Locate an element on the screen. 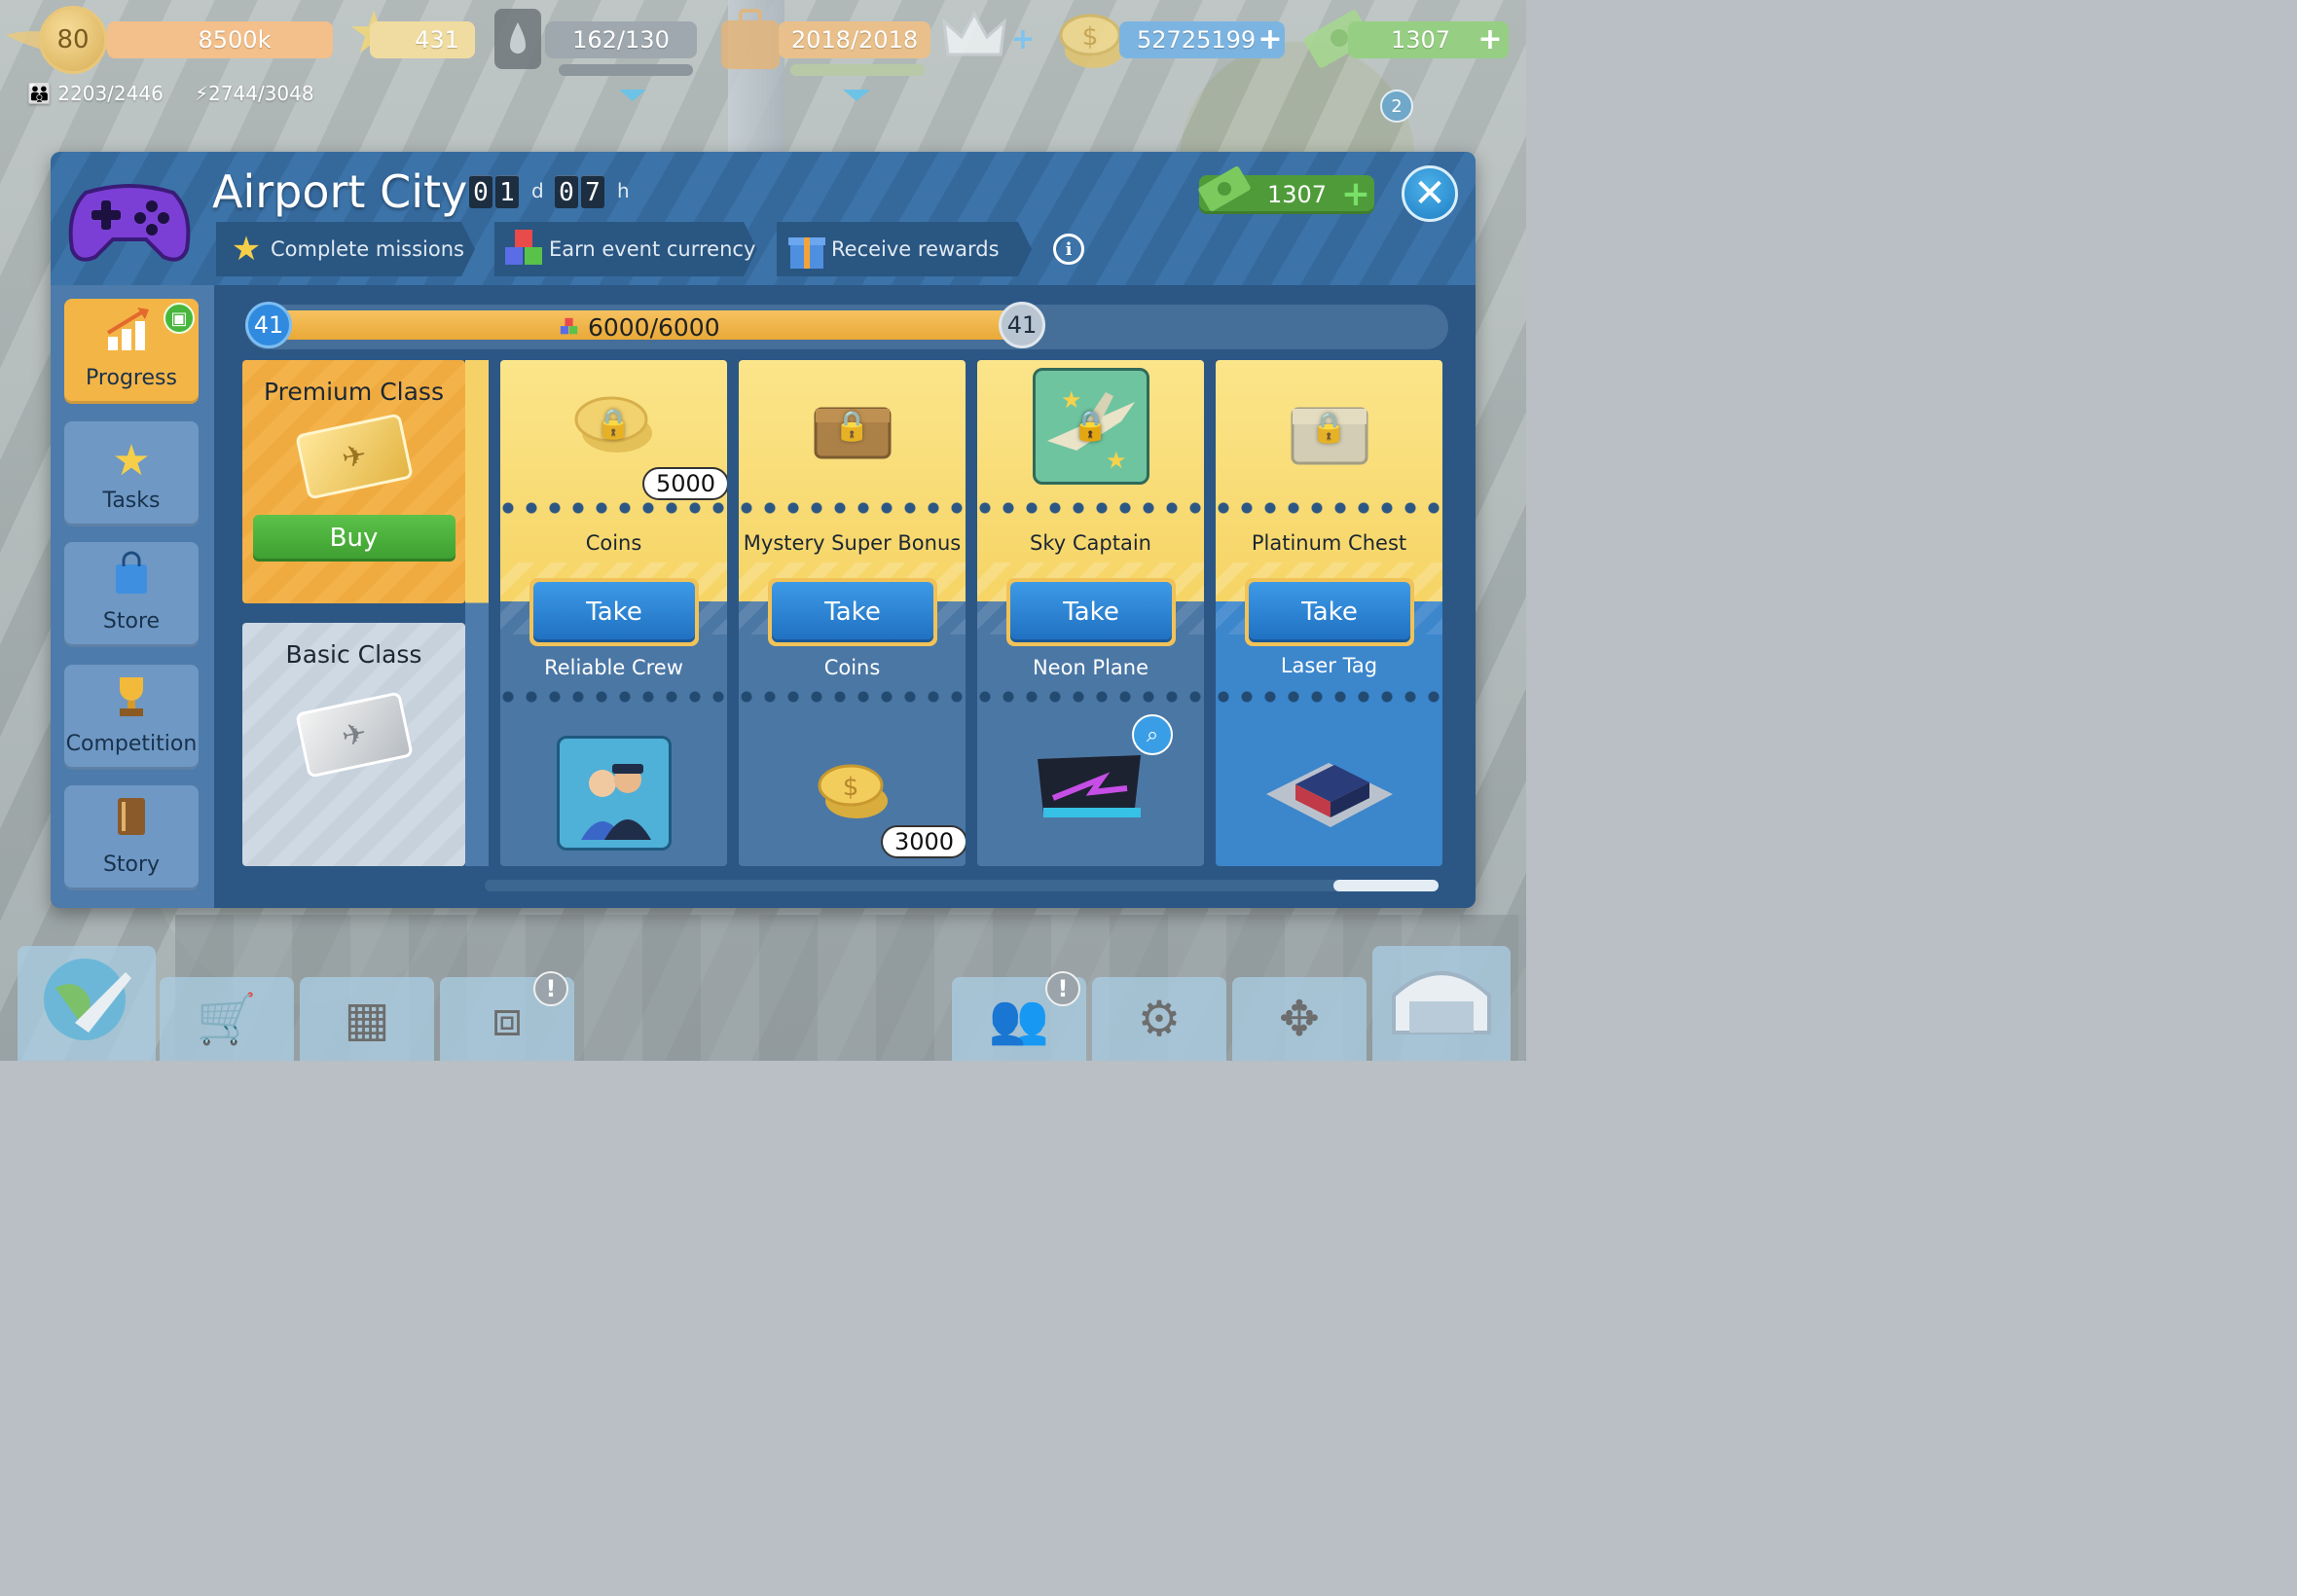 This screenshot has width=2297, height=1596. reliable-crew-icon is located at coordinates (614, 793).